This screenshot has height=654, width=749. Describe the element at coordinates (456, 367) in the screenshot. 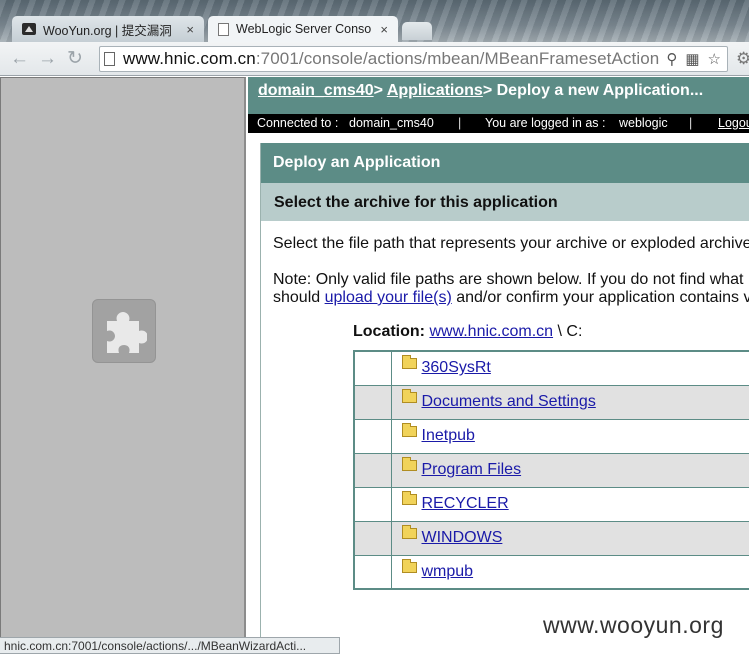

I see `folder-link: 360SysRt` at that location.